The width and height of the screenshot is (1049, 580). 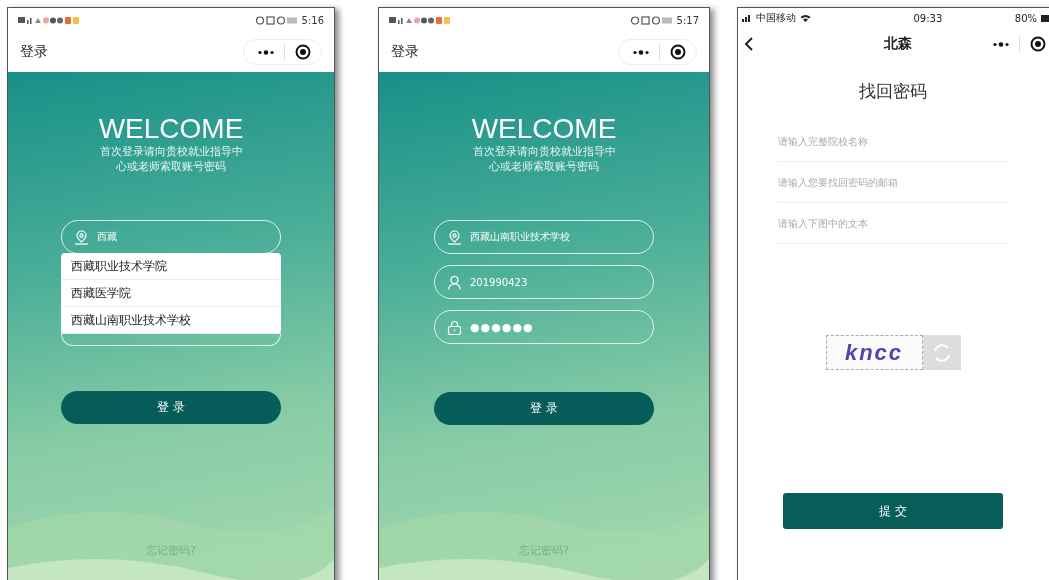 What do you see at coordinates (893, 91) in the screenshot?
I see `page-heading: 找回密码` at bounding box center [893, 91].